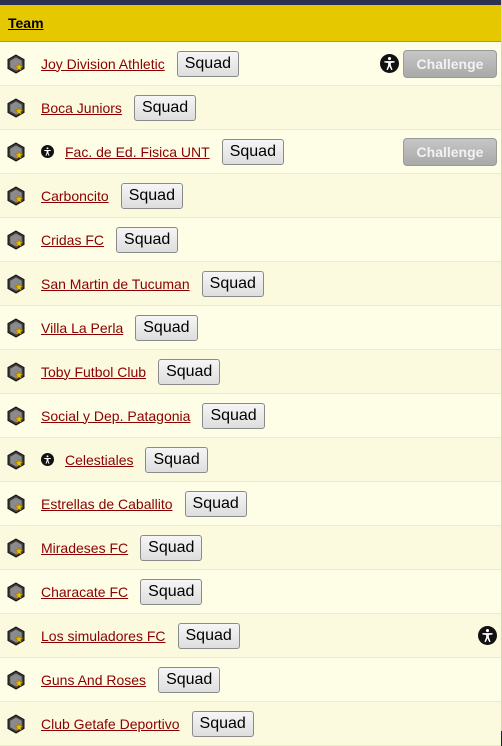 Image resolution: width=502 pixels, height=746 pixels. What do you see at coordinates (103, 64) in the screenshot?
I see `team-name-link: Joy Division Athletic` at bounding box center [103, 64].